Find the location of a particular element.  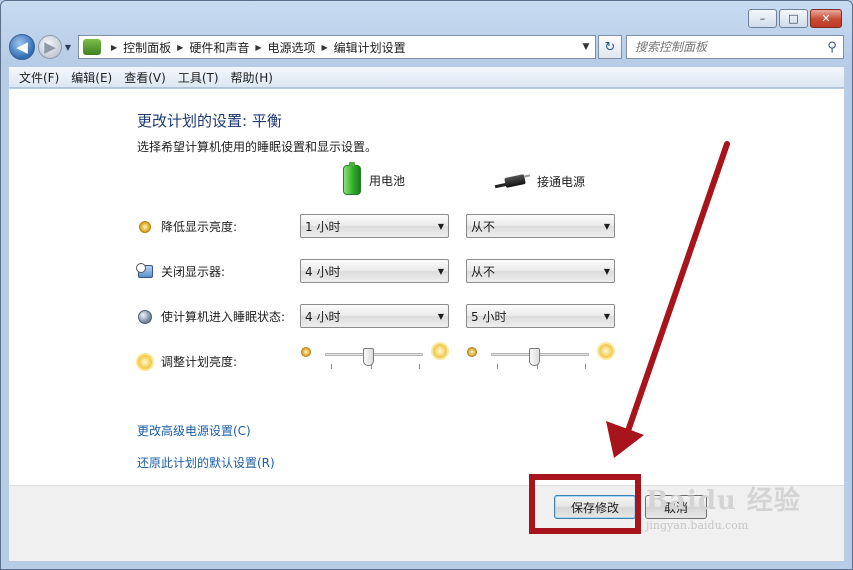

sleep-plugged-select: 5 小时 ▼ is located at coordinates (540, 316).